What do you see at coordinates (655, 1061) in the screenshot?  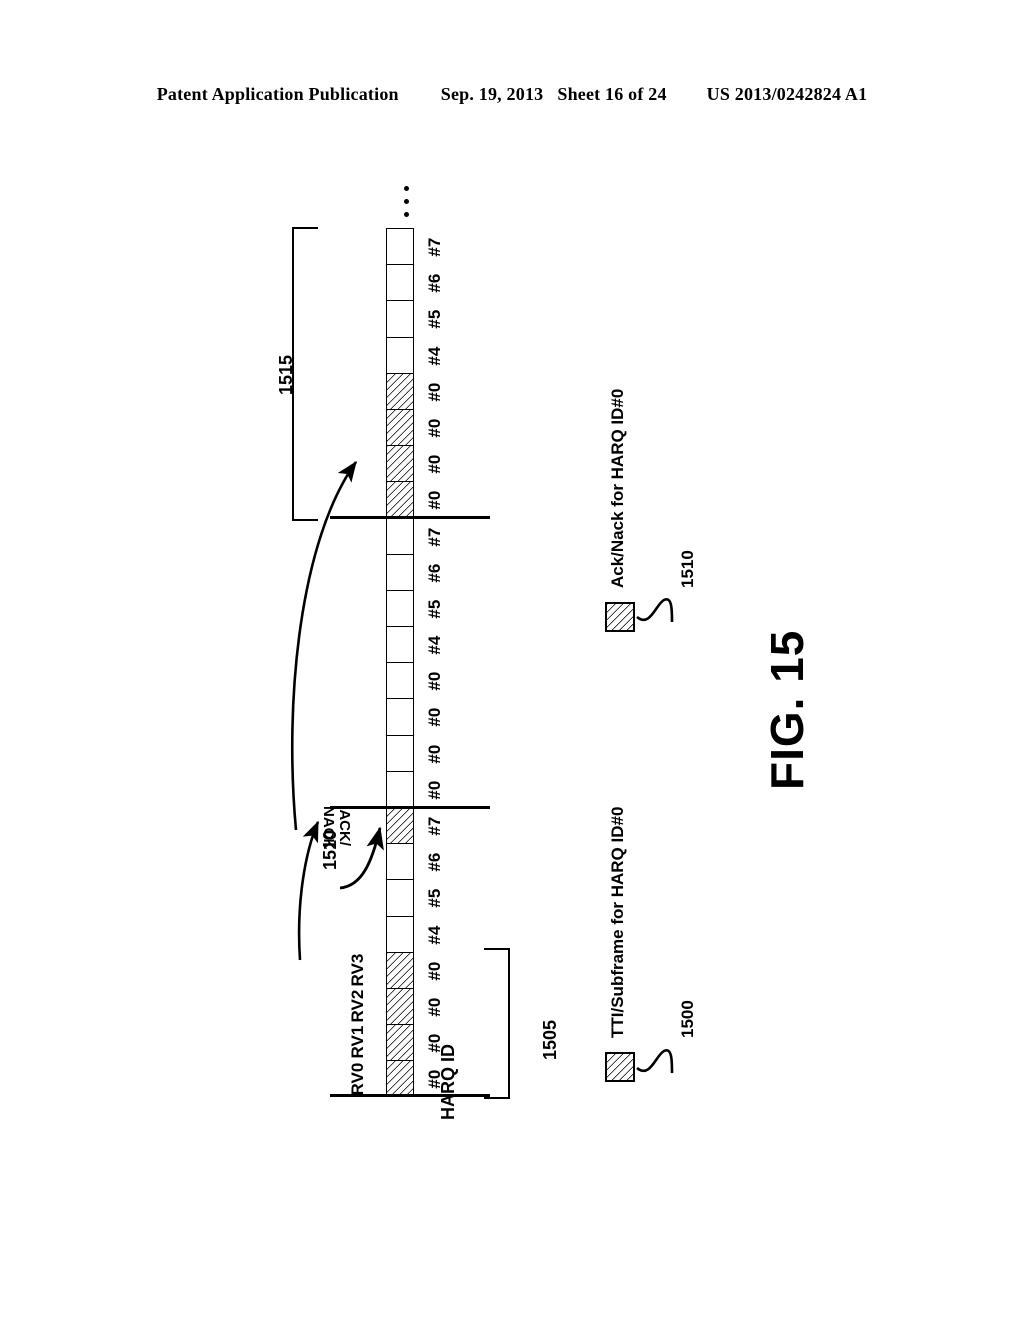 I see `legend-leader-tti` at bounding box center [655, 1061].